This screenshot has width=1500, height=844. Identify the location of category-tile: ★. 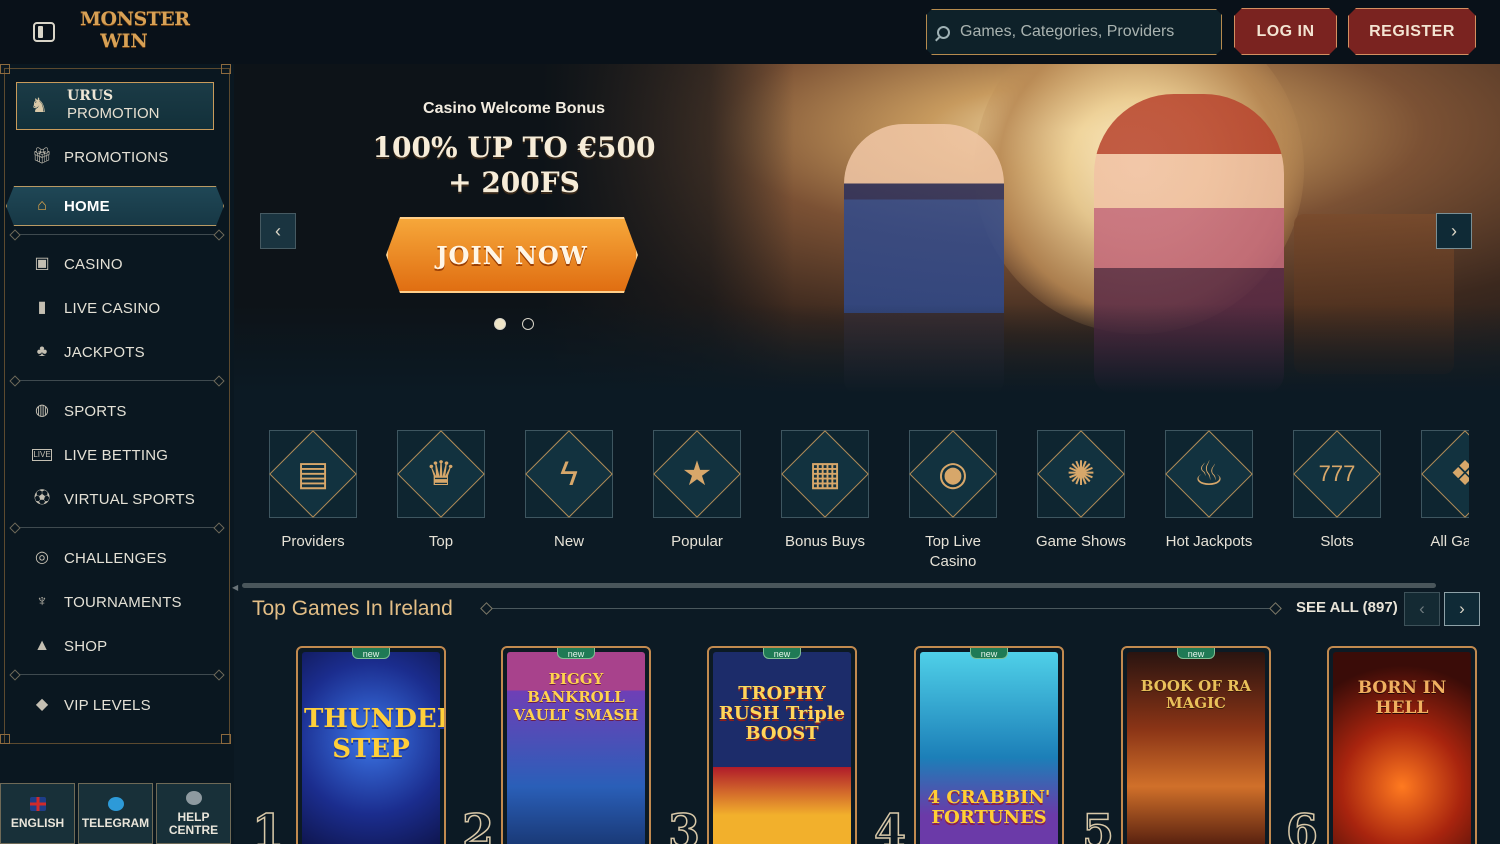
(697, 474).